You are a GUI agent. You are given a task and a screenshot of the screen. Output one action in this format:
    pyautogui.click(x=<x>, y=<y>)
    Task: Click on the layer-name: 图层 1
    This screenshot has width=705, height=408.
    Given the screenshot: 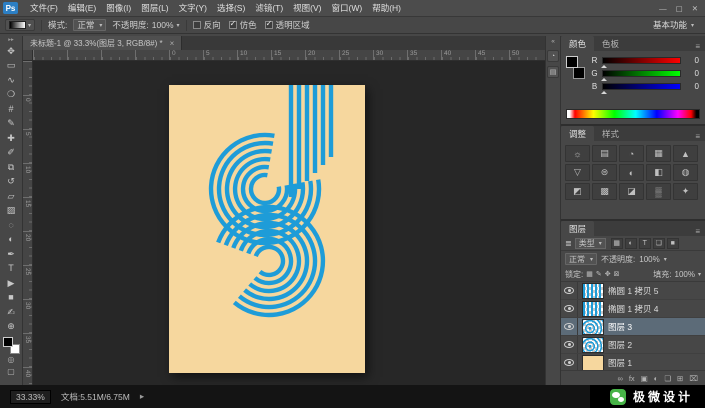 What is the action you would take?
    pyautogui.click(x=620, y=363)
    